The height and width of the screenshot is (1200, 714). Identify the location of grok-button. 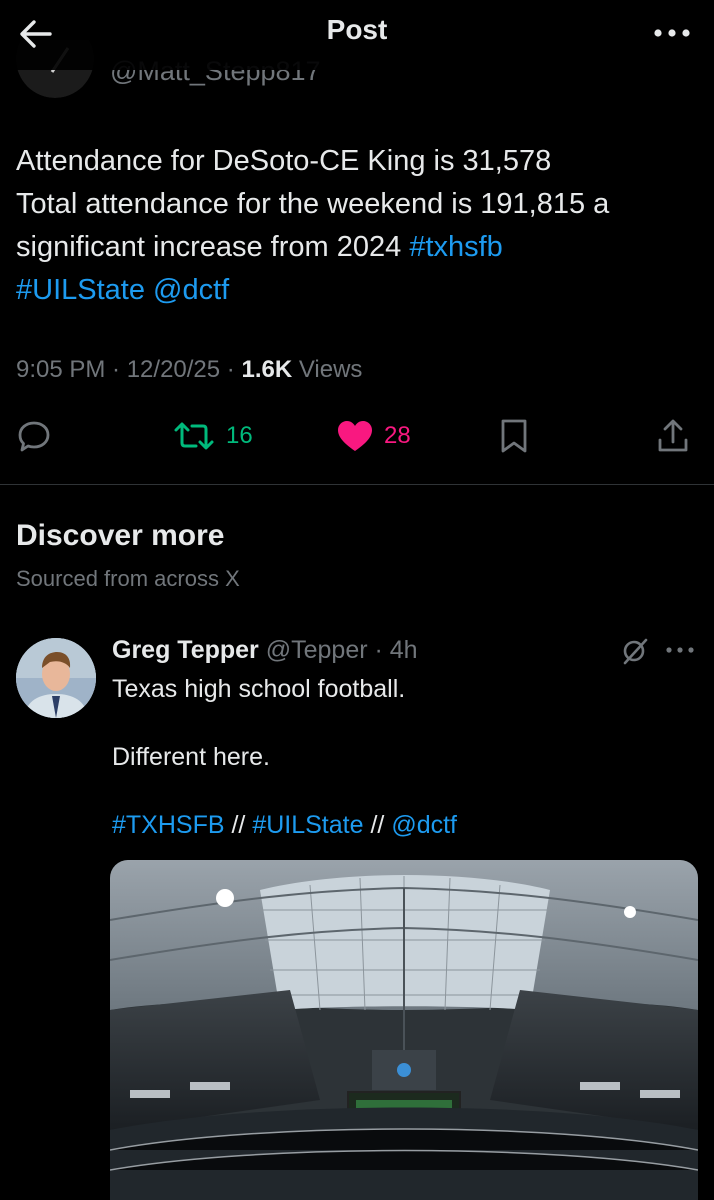
(635, 651).